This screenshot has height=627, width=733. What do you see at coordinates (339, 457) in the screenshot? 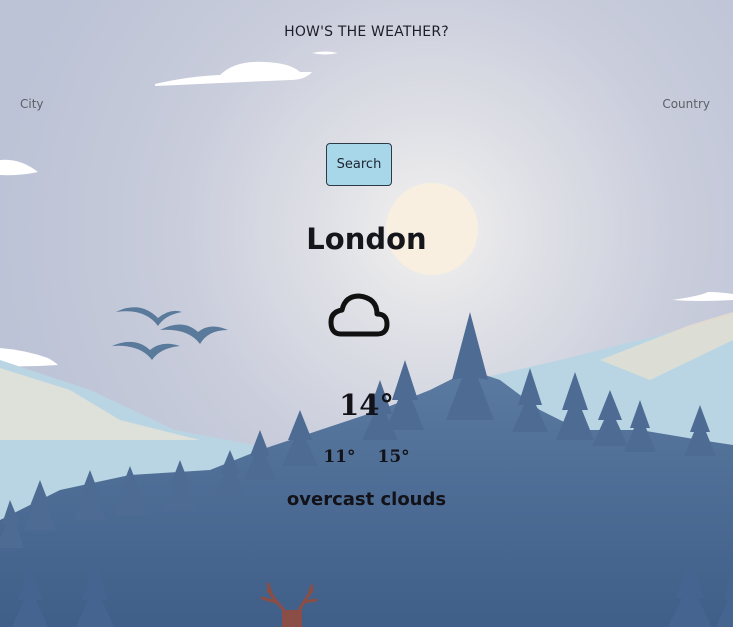
I see `min-temperature: 11°` at bounding box center [339, 457].